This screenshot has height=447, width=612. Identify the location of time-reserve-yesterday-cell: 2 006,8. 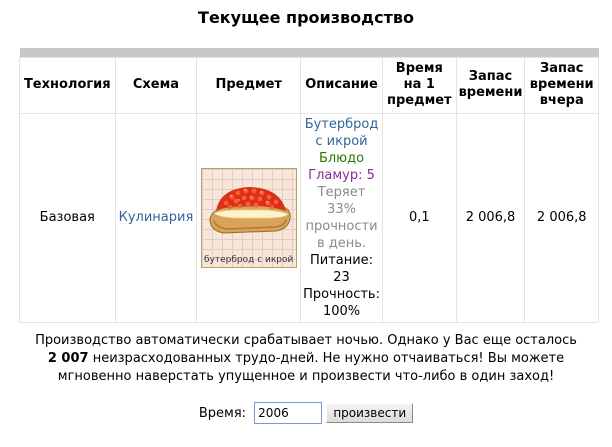
(561, 217).